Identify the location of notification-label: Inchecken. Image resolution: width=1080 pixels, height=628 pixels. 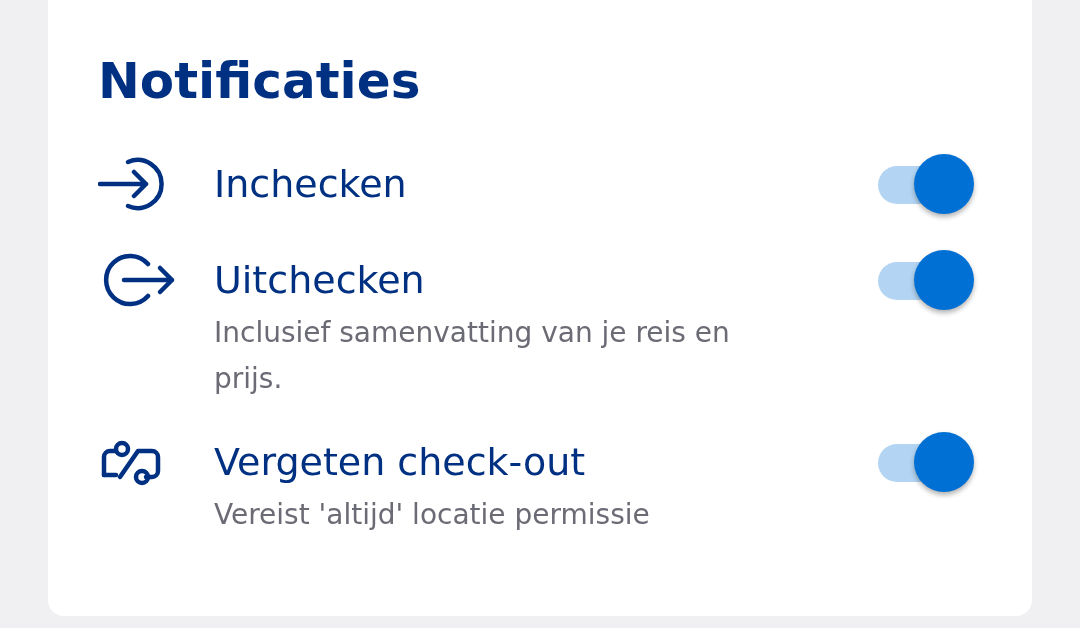
(311, 184).